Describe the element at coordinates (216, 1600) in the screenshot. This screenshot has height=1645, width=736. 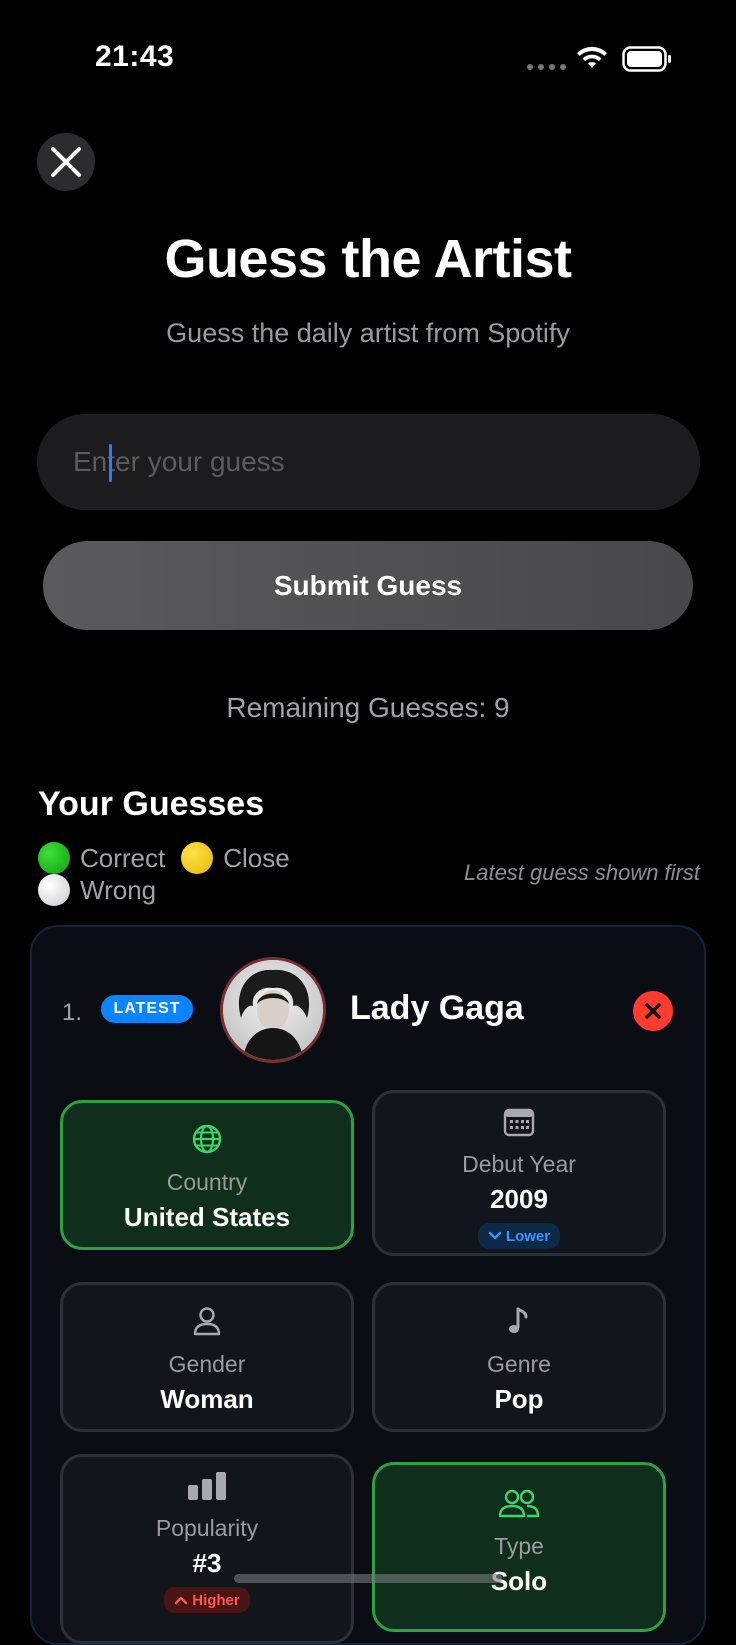
I see `higher-hint-label: Higher` at that location.